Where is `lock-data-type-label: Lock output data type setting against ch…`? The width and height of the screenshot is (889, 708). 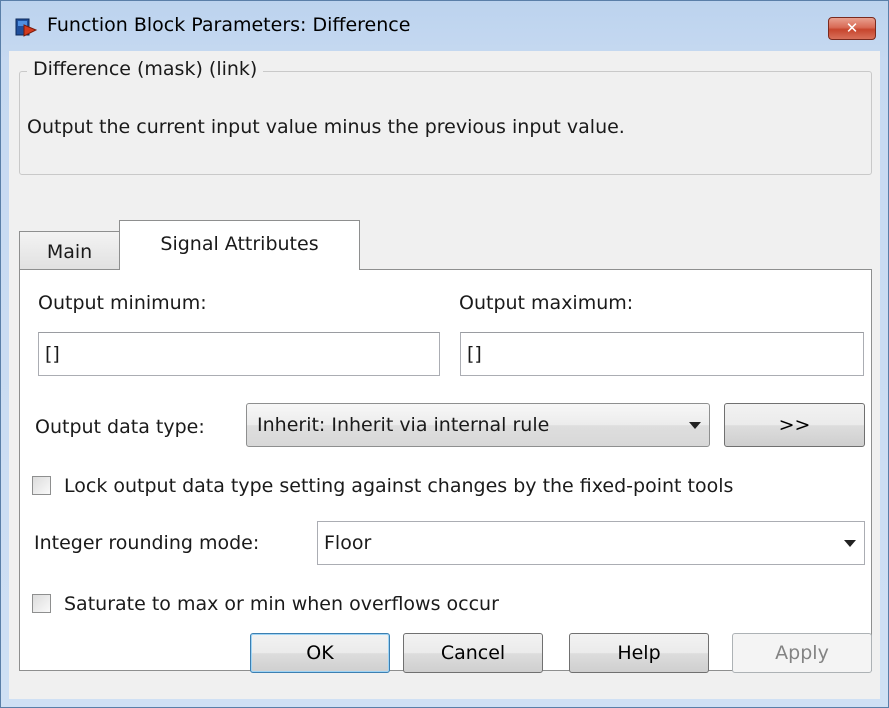
lock-data-type-label: Lock output data type setting against ch… is located at coordinates (399, 486).